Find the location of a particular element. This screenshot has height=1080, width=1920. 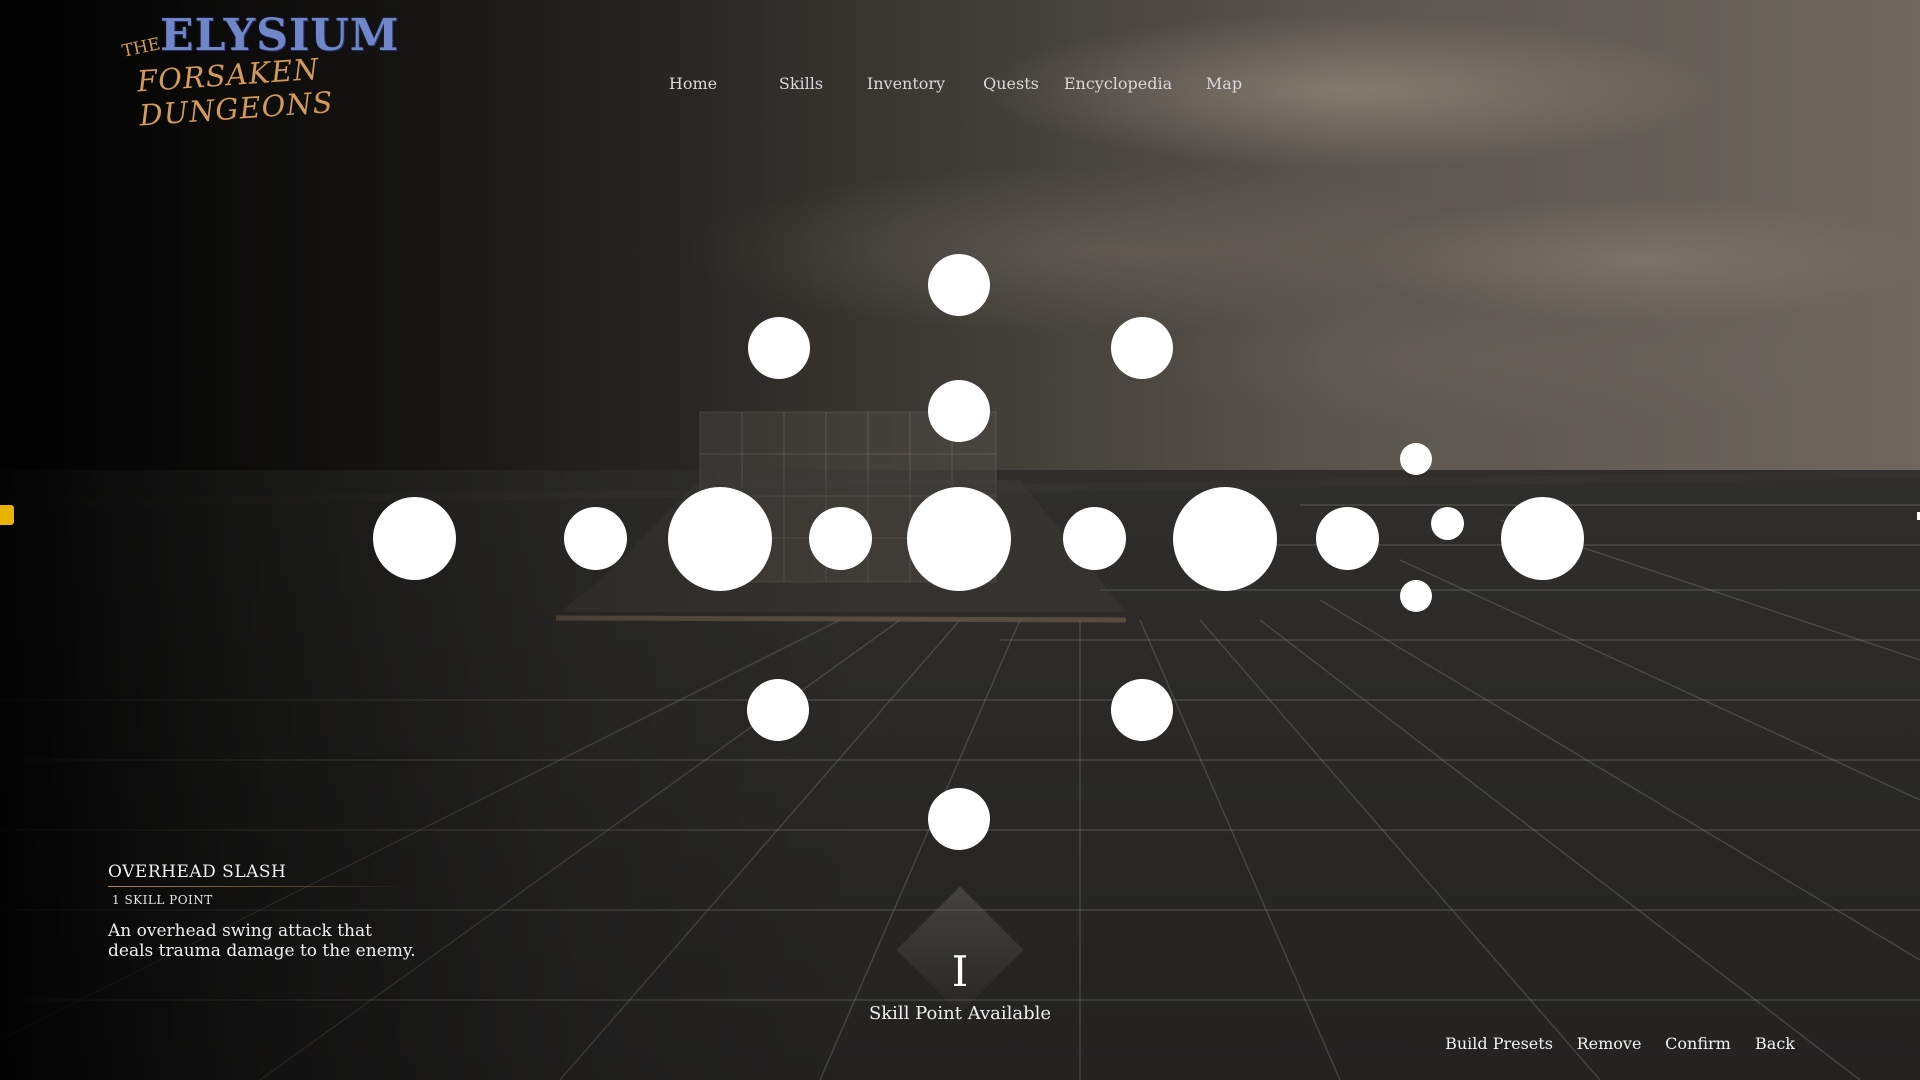

nav-skills: Skills is located at coordinates (801, 83).